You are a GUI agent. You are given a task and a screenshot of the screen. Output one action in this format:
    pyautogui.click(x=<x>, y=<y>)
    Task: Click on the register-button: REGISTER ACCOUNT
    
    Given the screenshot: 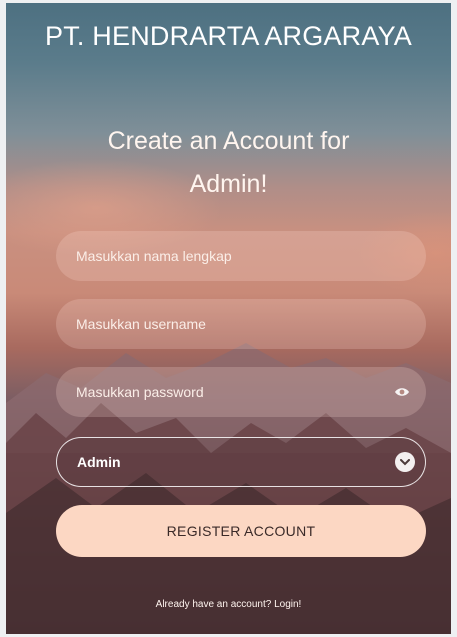 What is the action you would take?
    pyautogui.click(x=241, y=531)
    